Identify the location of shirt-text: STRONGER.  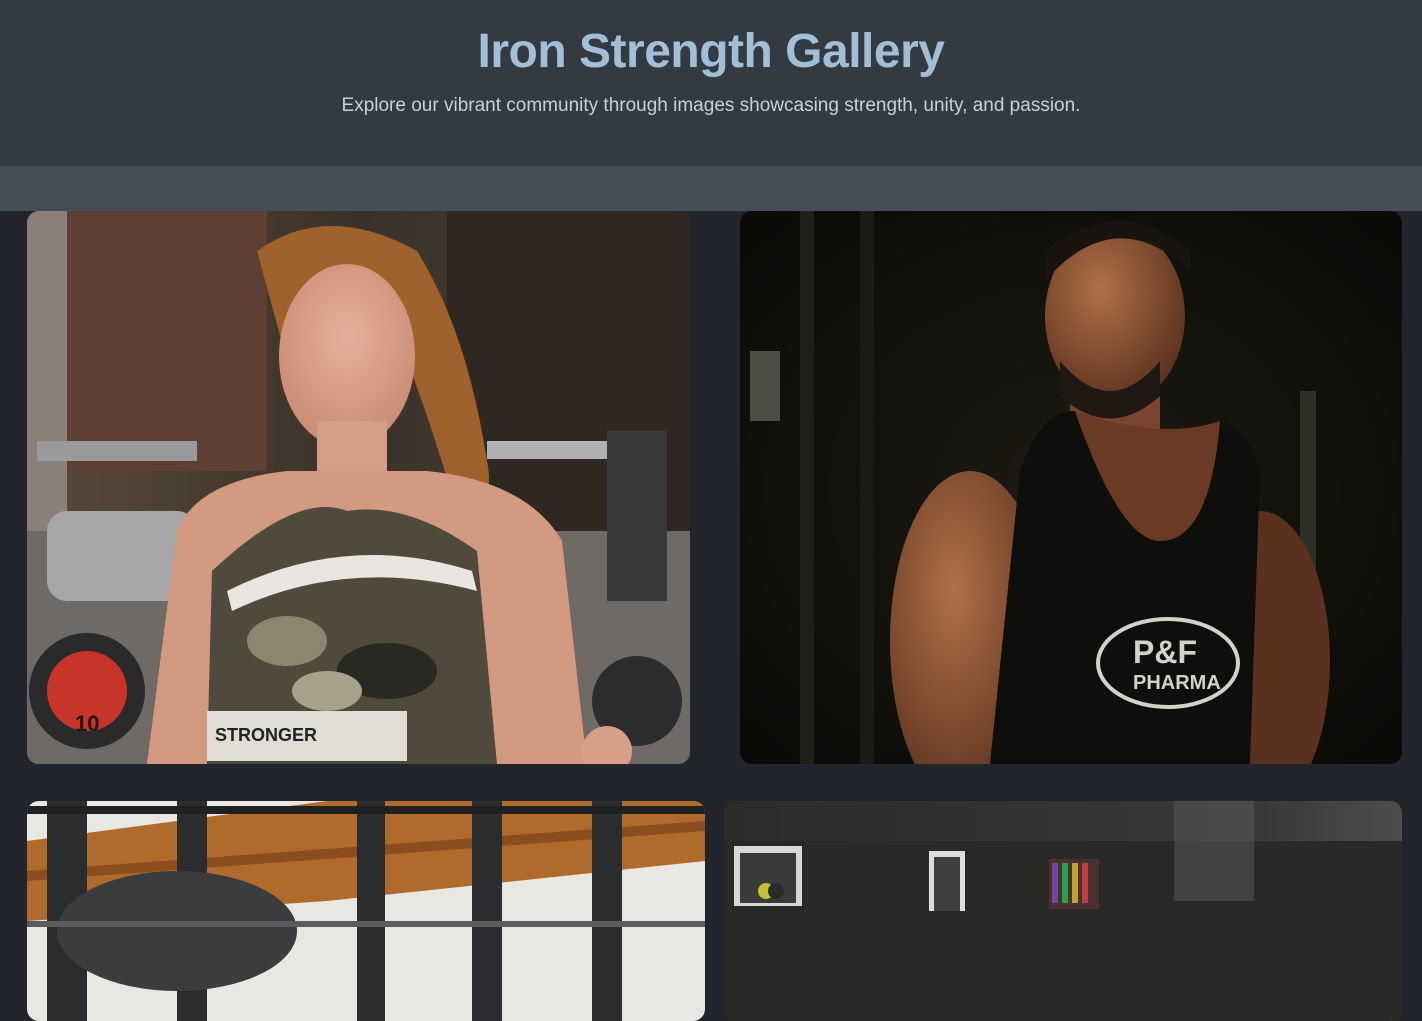
(266, 735).